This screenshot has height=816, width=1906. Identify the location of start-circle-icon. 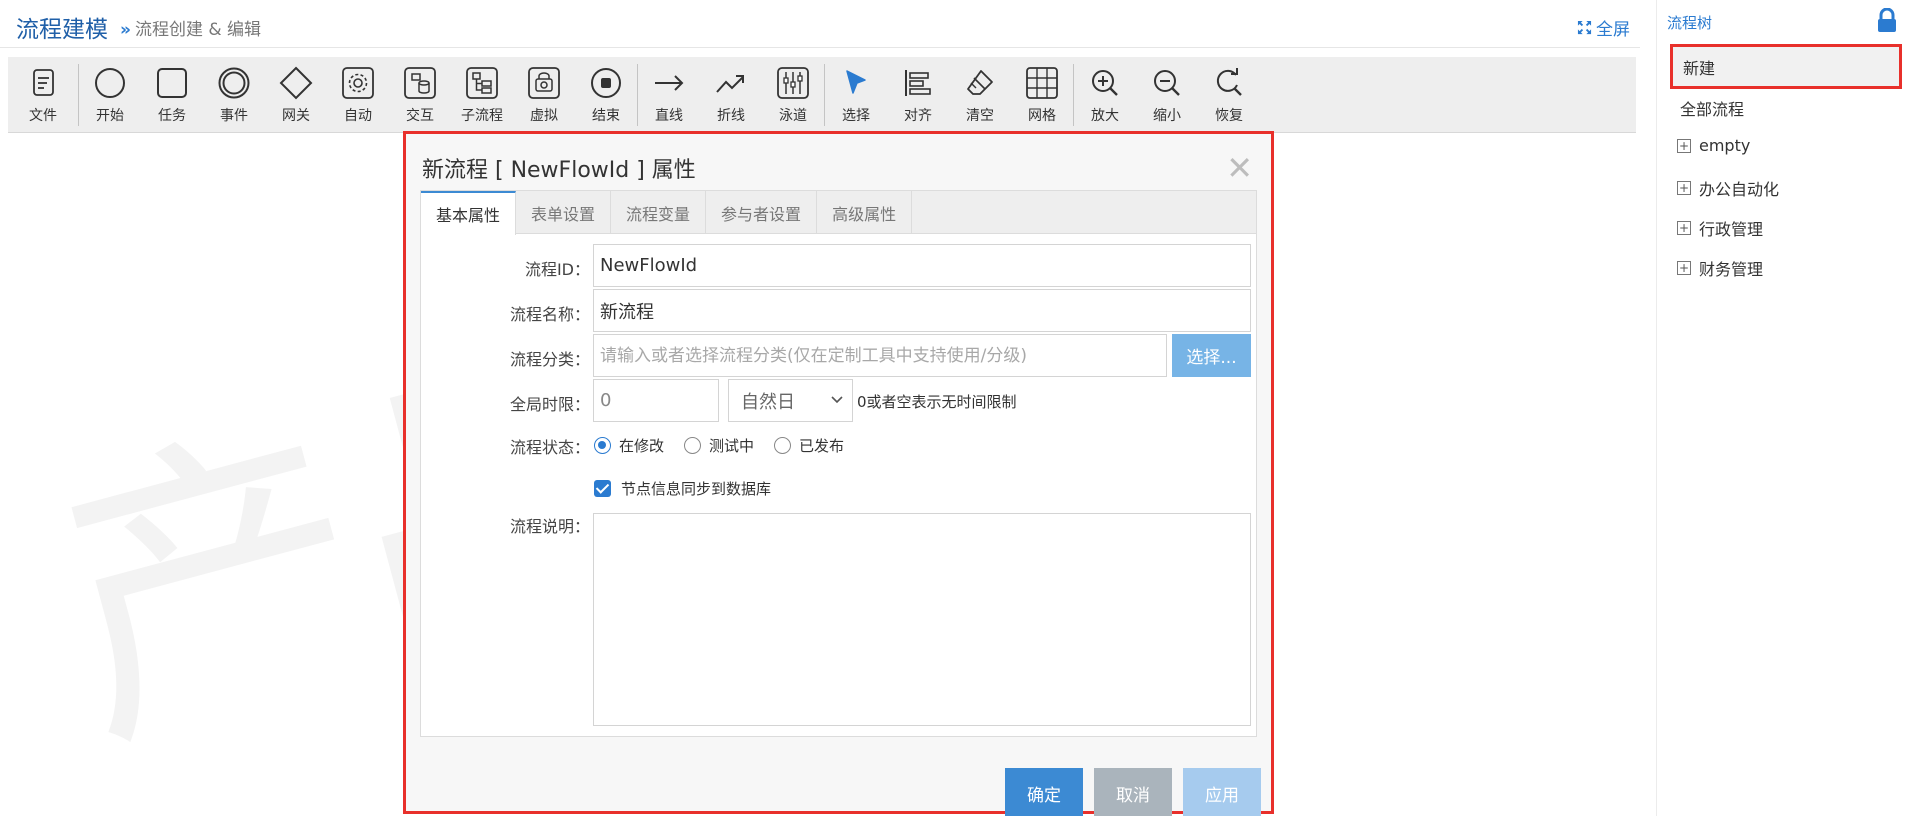
(110, 83).